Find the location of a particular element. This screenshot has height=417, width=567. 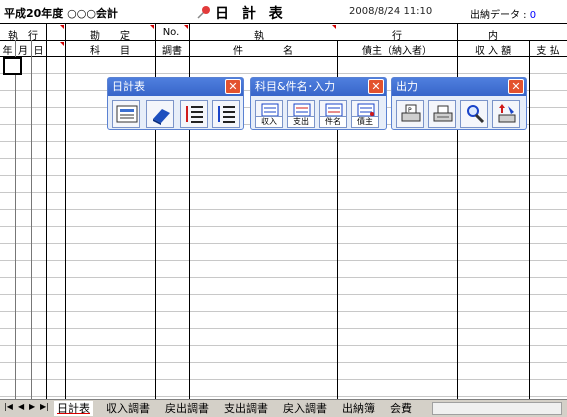

receipt-label: 収入 is located at coordinates (269, 121).